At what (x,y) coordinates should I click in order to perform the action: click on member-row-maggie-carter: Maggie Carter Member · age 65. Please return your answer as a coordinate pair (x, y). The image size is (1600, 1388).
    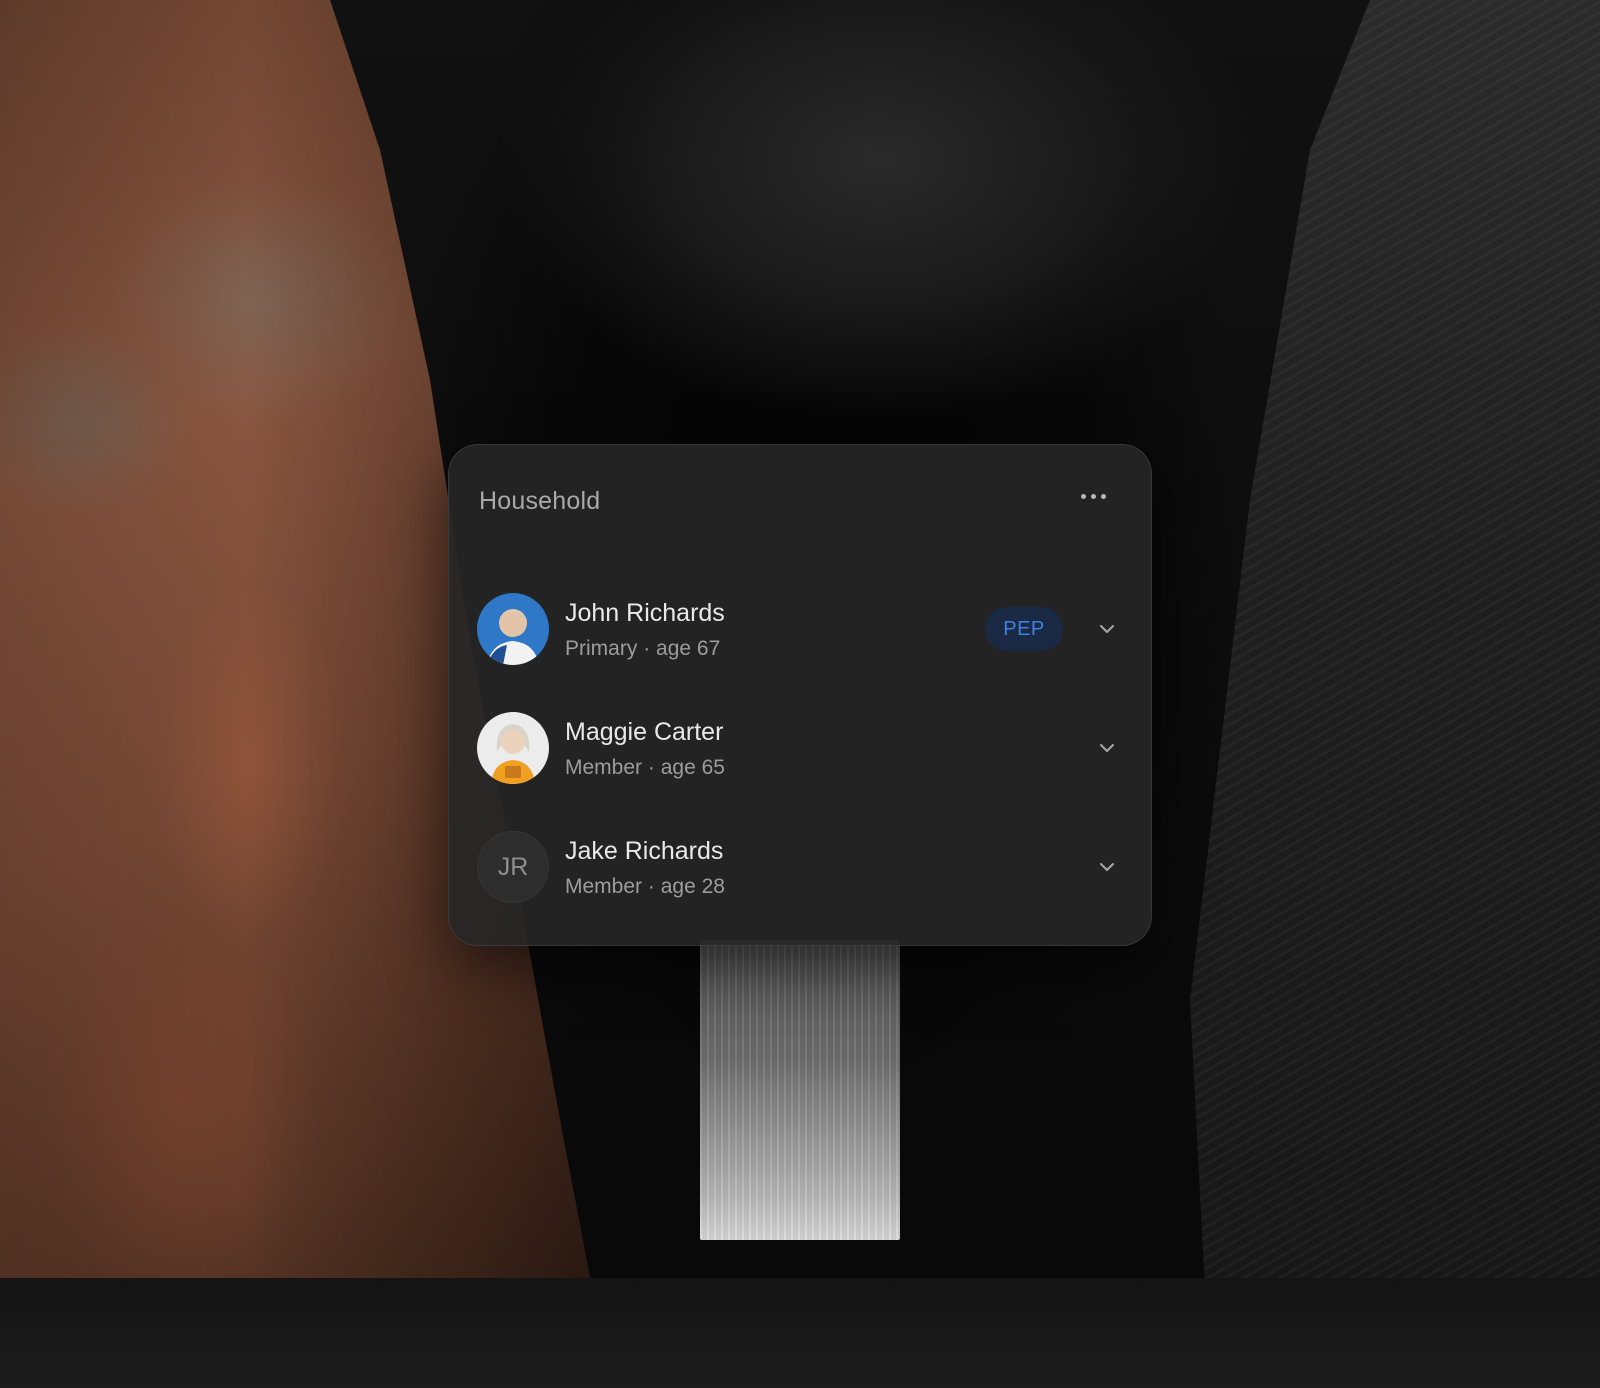
    Looking at the image, I should click on (801, 757).